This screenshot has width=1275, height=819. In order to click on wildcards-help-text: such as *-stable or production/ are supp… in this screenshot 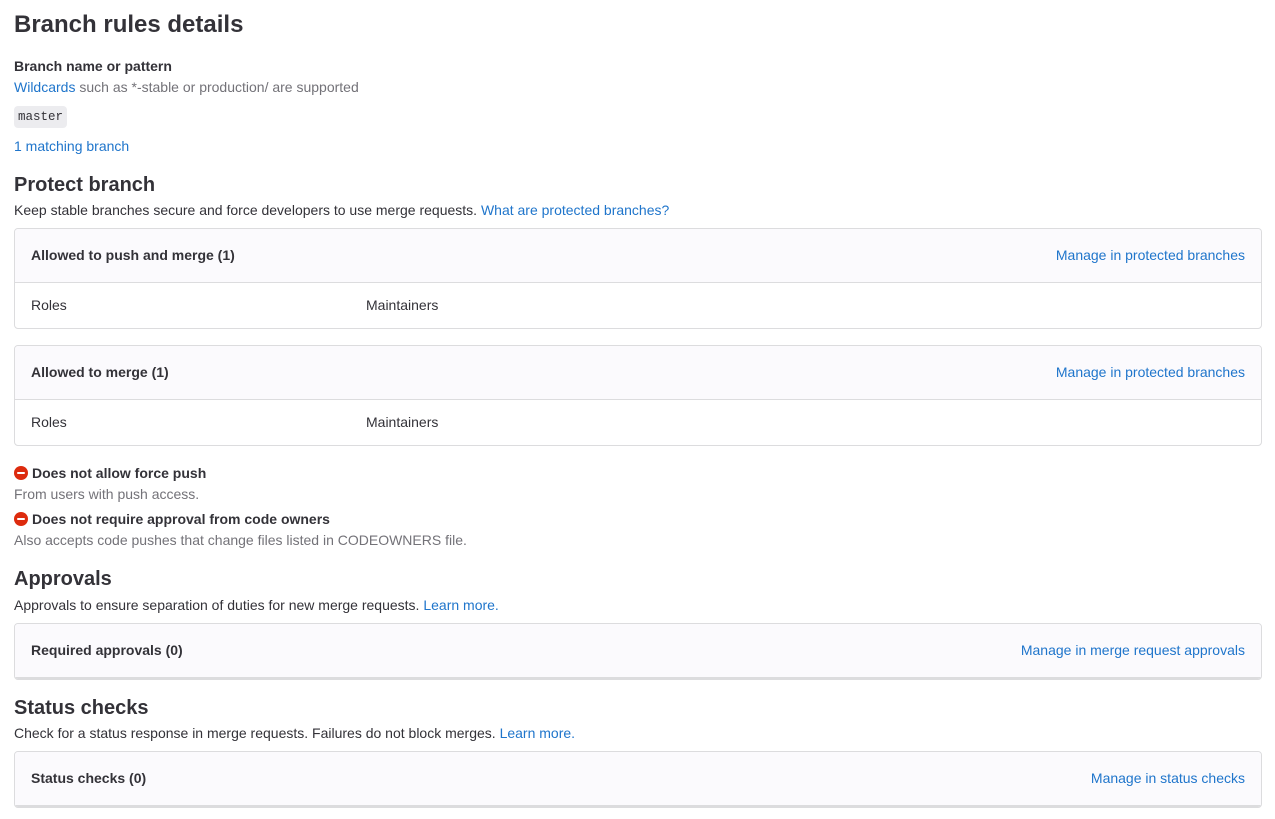, I will do `click(217, 87)`.